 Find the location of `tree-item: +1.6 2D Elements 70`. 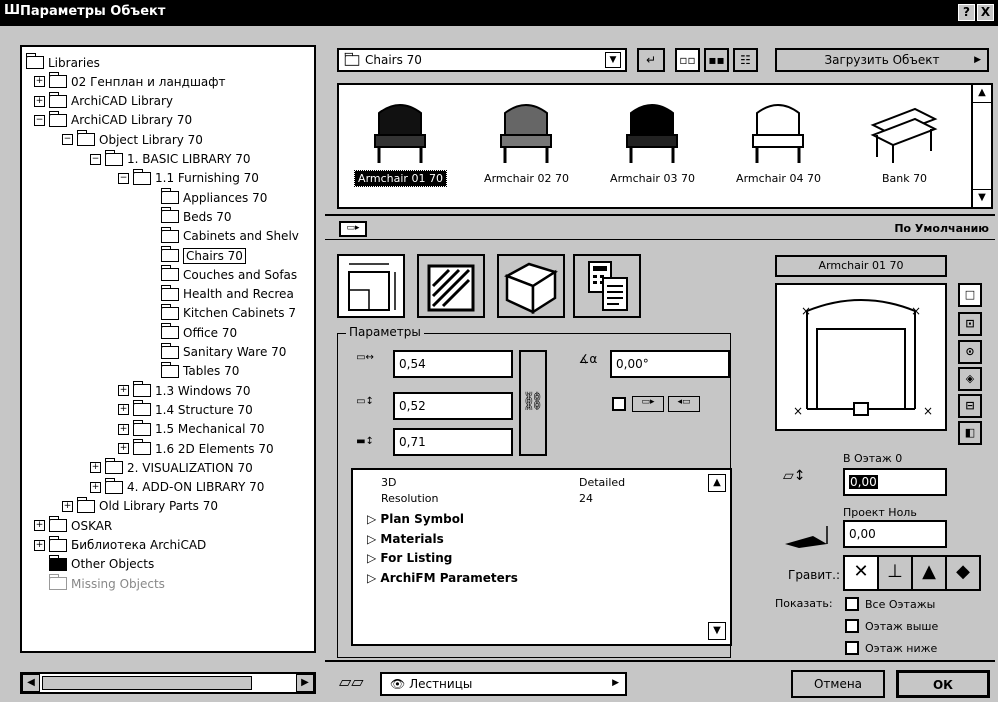

tree-item: +1.6 2D Elements 70 is located at coordinates (196, 448).